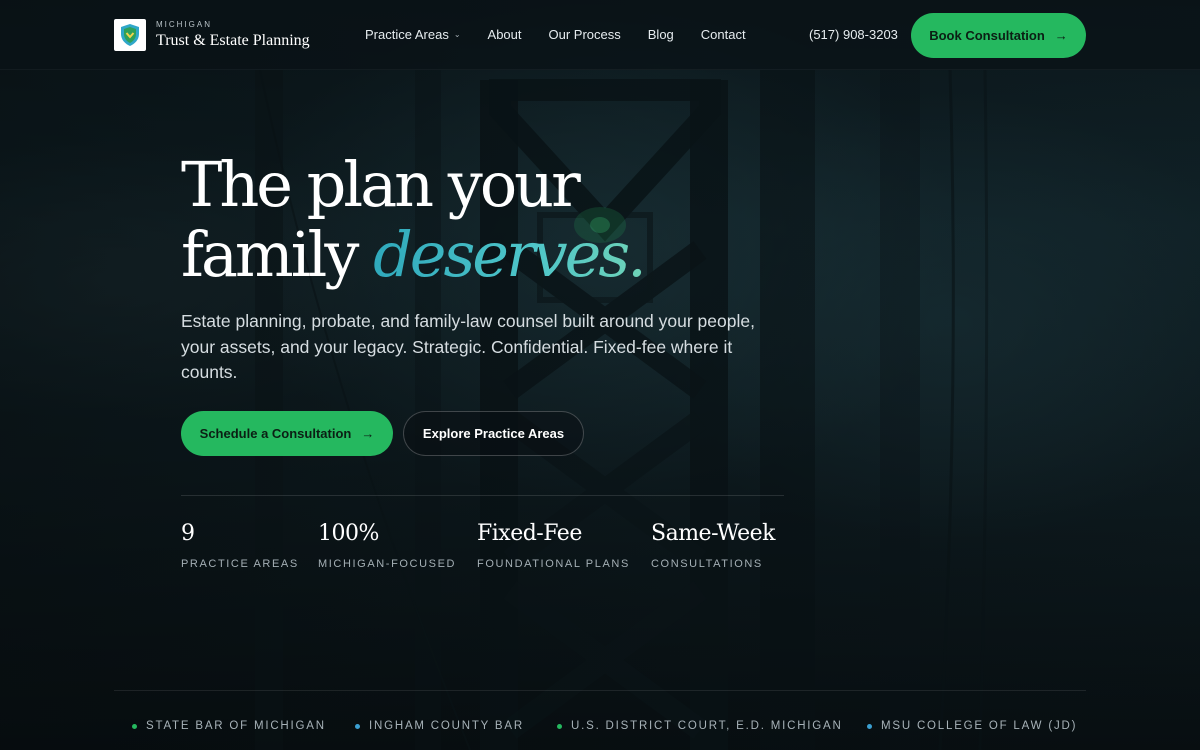 Image resolution: width=1200 pixels, height=750 pixels. What do you see at coordinates (240, 545) in the screenshot?
I see `stat-practice-areas: 9 PRACTICE AREAS` at bounding box center [240, 545].